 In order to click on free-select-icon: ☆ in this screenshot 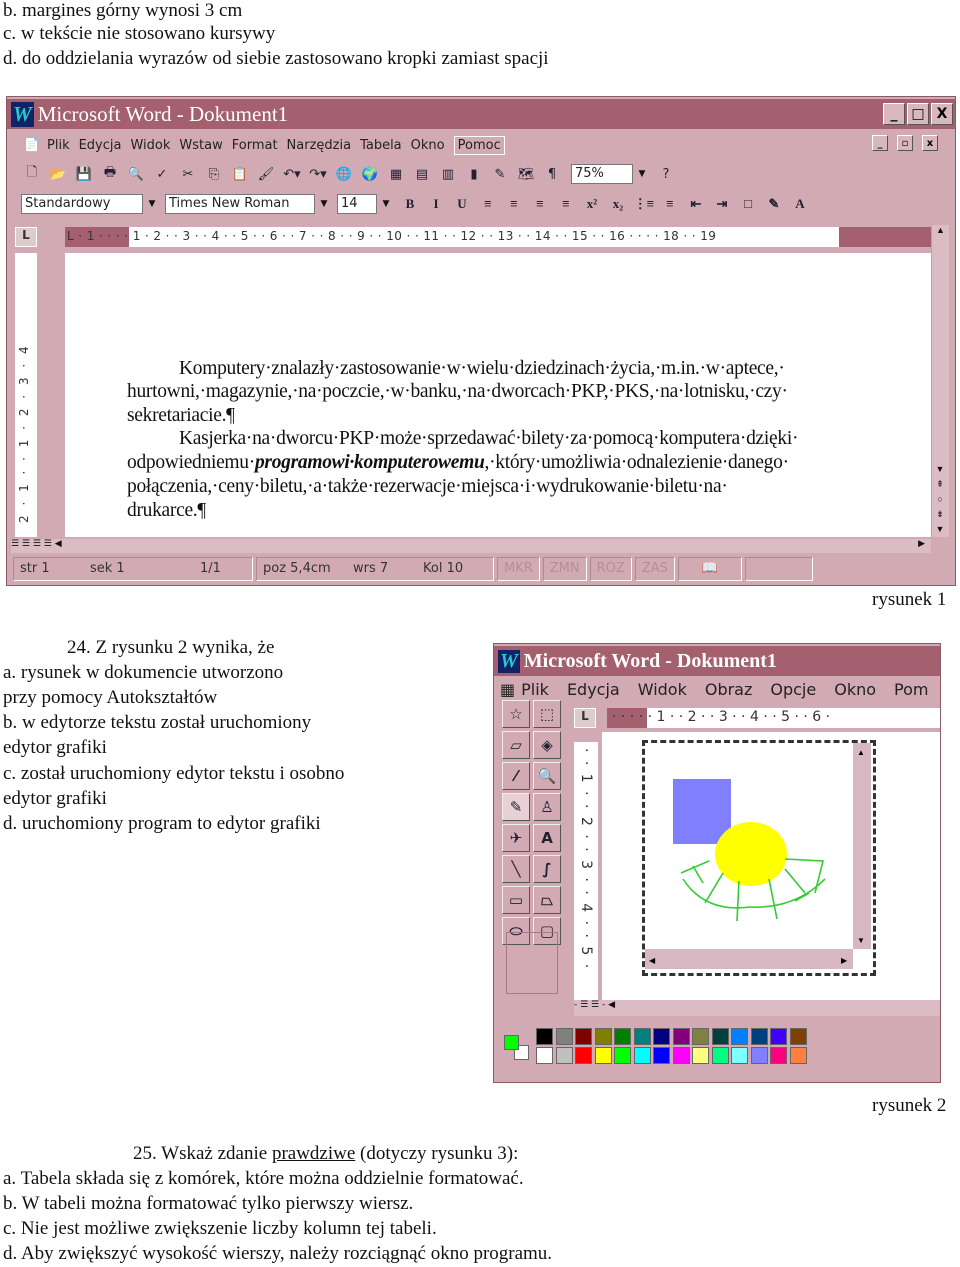, I will do `click(516, 714)`.